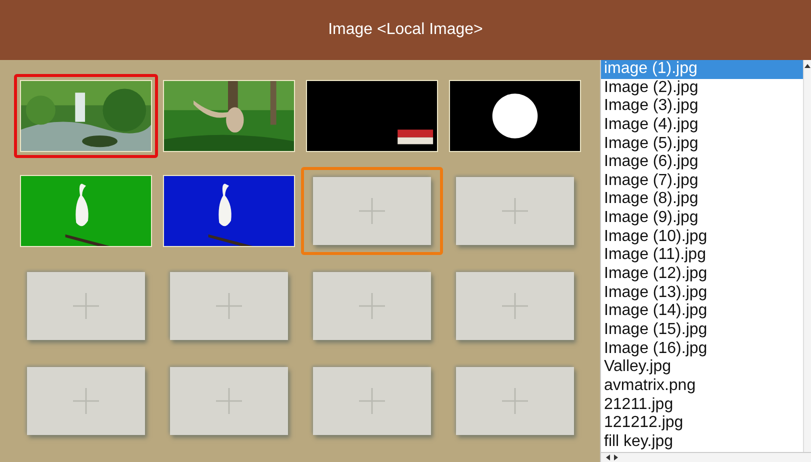 This screenshot has width=811, height=462. Describe the element at coordinates (702, 423) in the screenshot. I see `file-list-item: 121212.jpg` at that location.